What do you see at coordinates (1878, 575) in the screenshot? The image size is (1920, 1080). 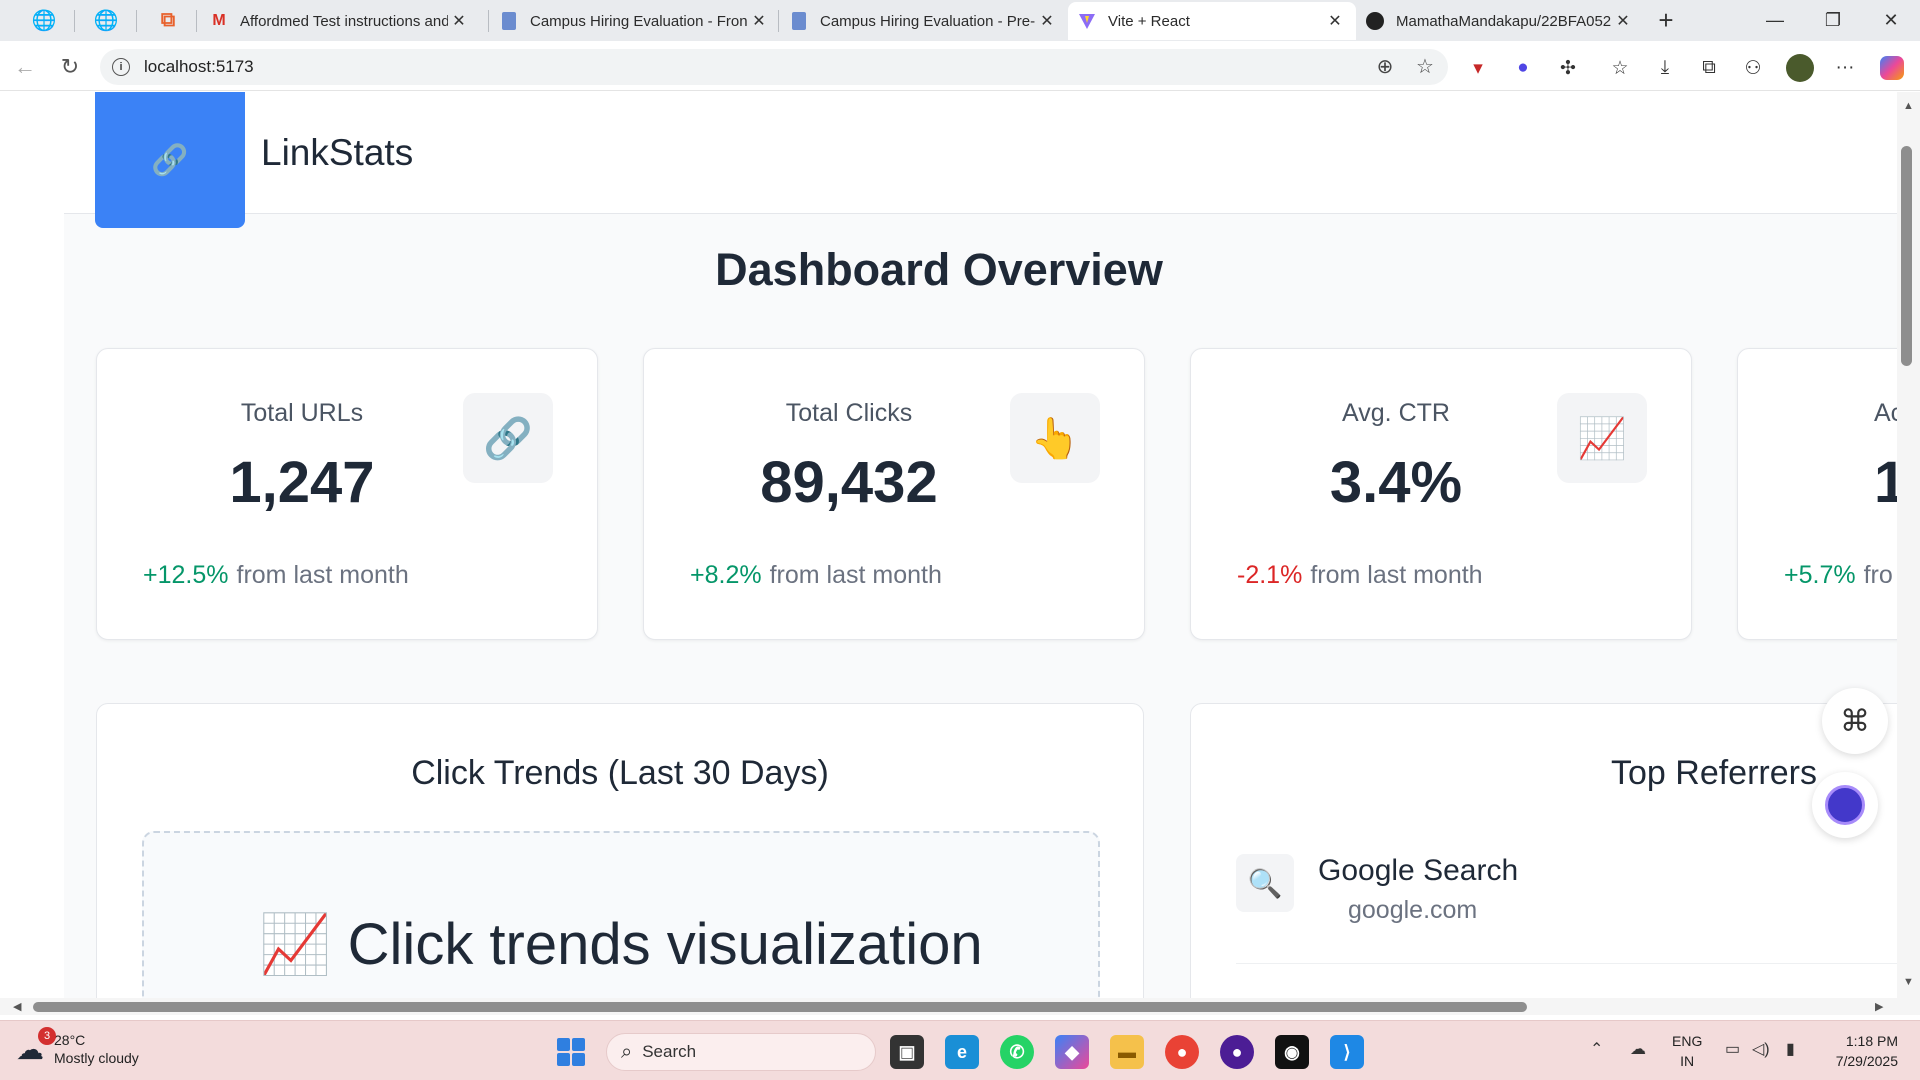 I see `stat-delta-suffix: fro` at bounding box center [1878, 575].